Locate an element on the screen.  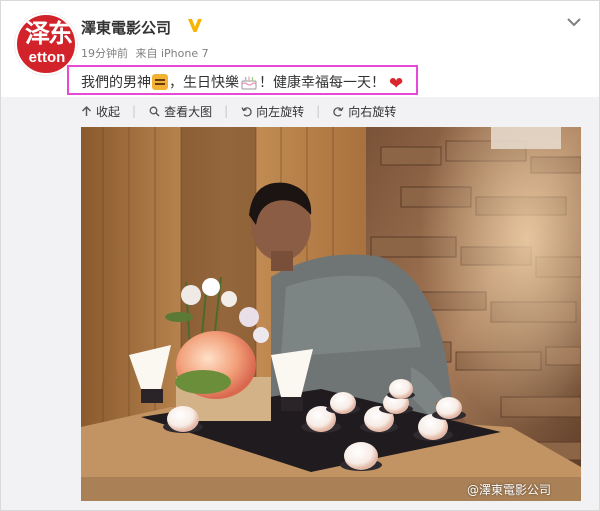
rotate-right-button: 向右旋转 is located at coordinates (364, 111).